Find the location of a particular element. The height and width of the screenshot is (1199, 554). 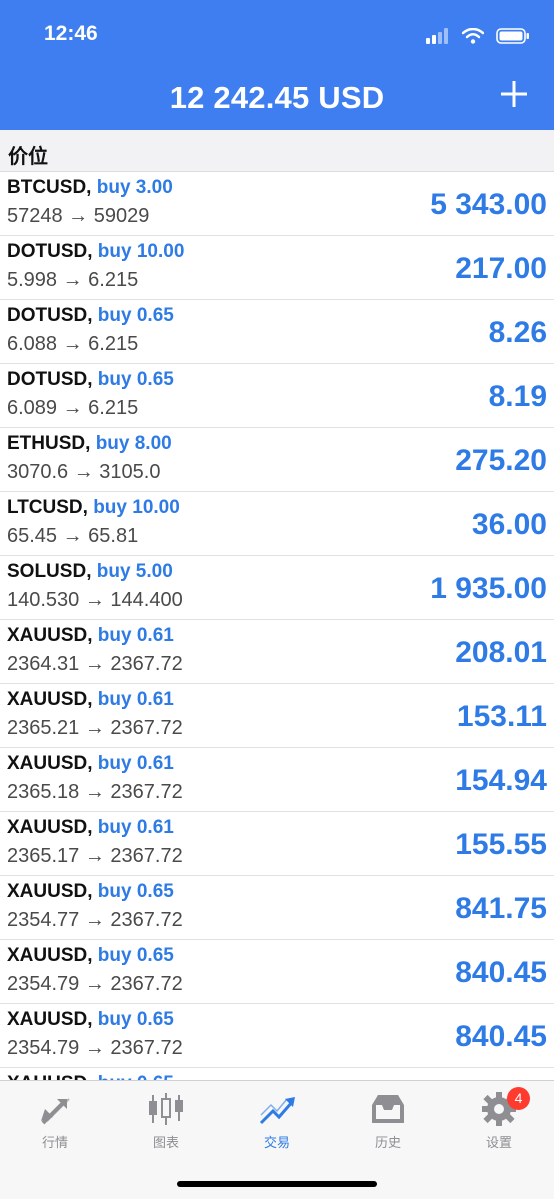

tab-candlestick-chart: 图表 is located at coordinates (166, 1121).